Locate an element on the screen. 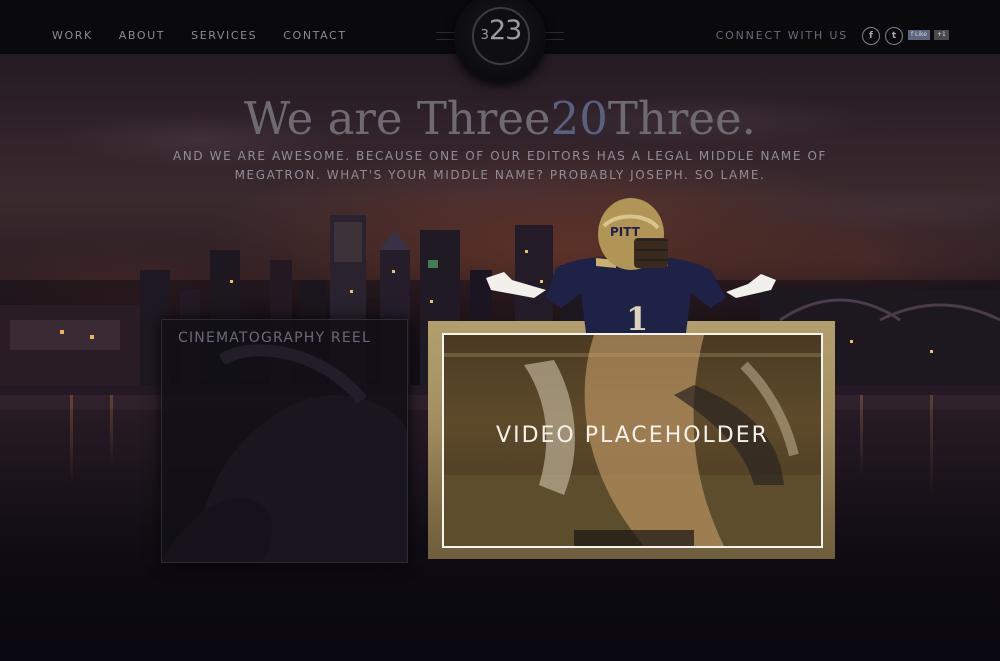 The height and width of the screenshot is (661, 1000). nav-item-about: ABOUT is located at coordinates (142, 35).